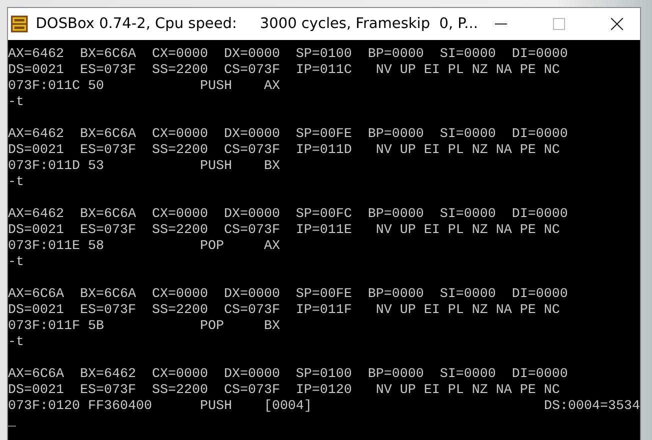 This screenshot has height=440, width=652. Describe the element at coordinates (288, 54) in the screenshot. I see `register-line: AX=6462 BX=6C6A CX=0000 DX=0000 SP=0100 BP=0000 SI=0000 DI=0000` at that location.